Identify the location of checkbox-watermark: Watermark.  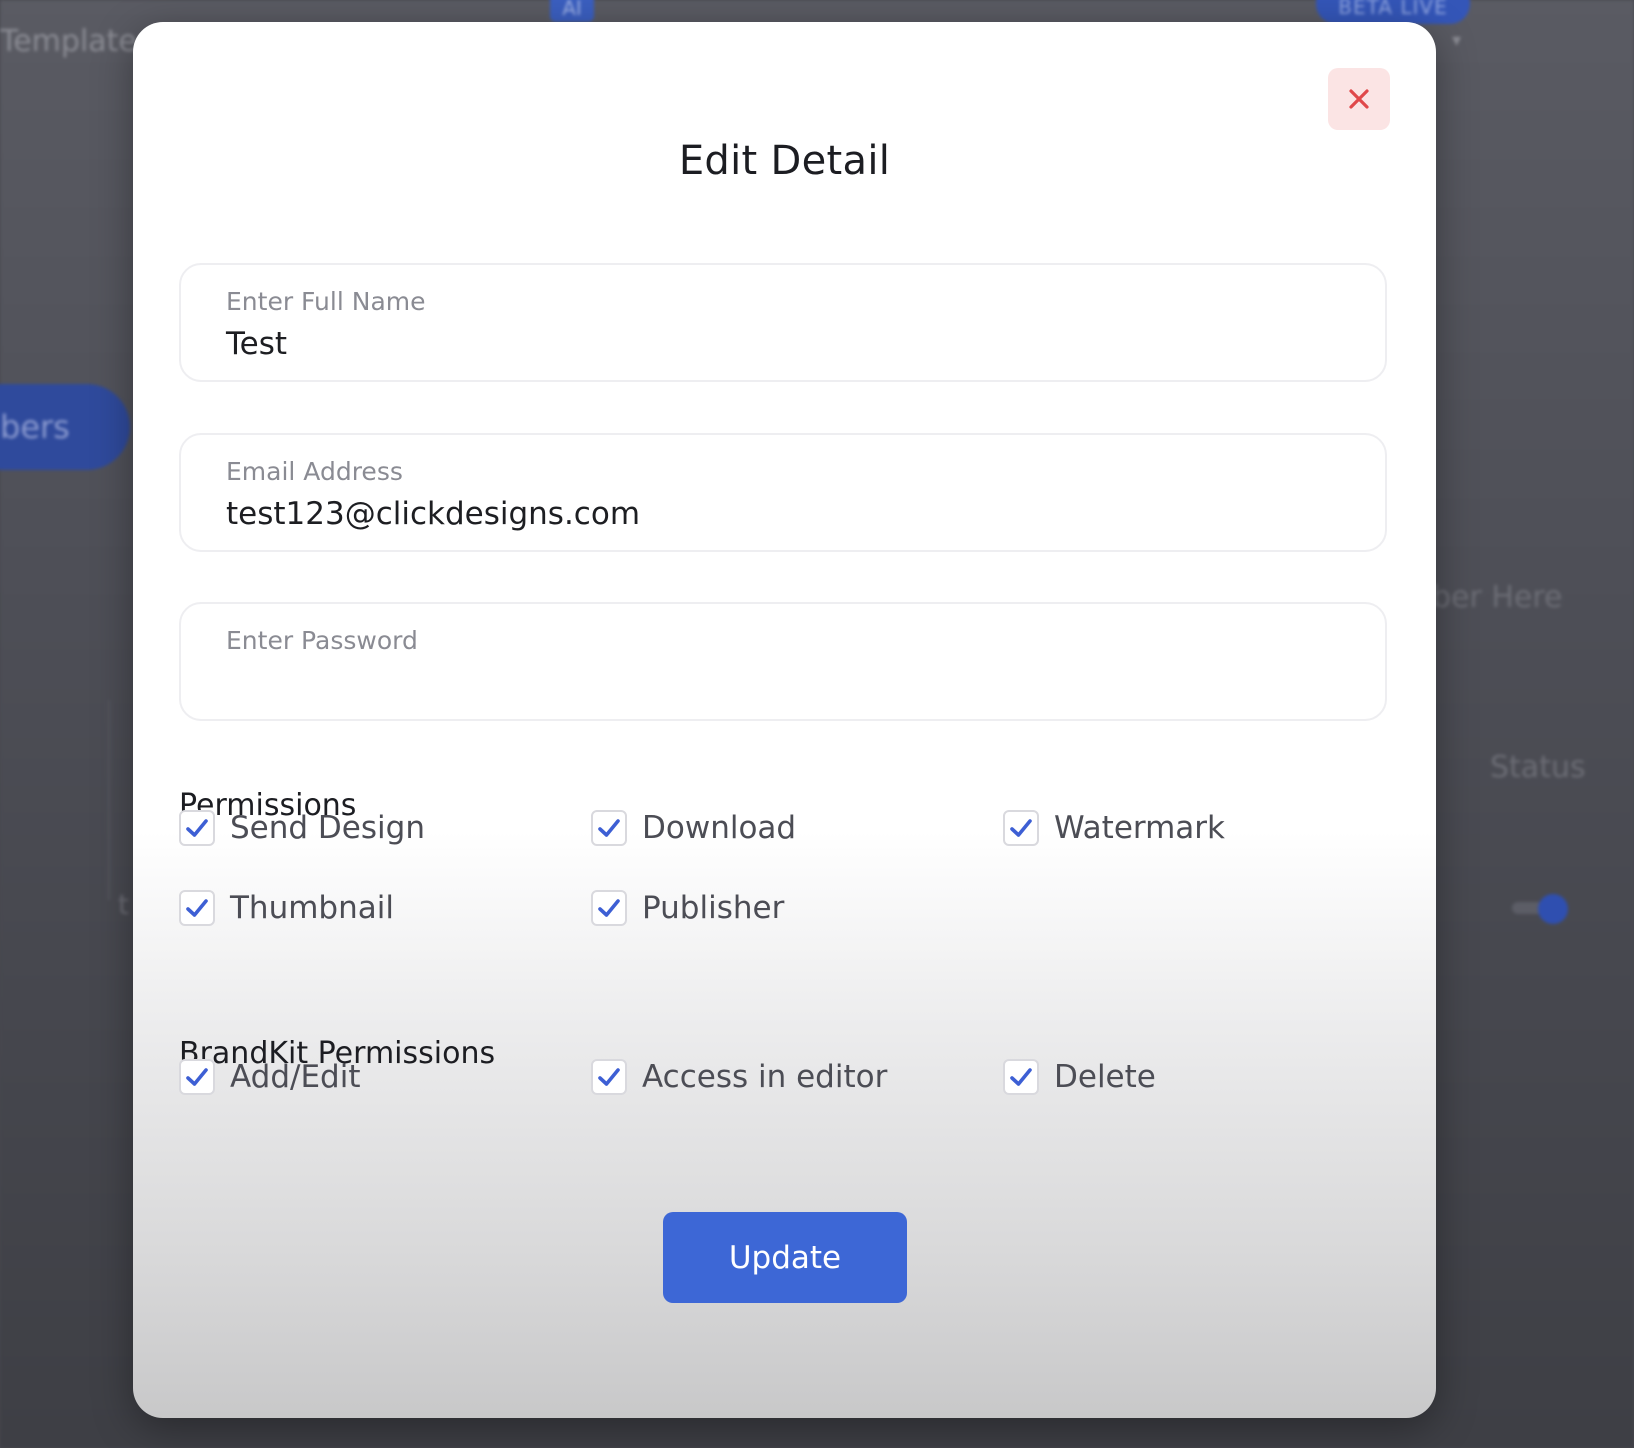
(1114, 828).